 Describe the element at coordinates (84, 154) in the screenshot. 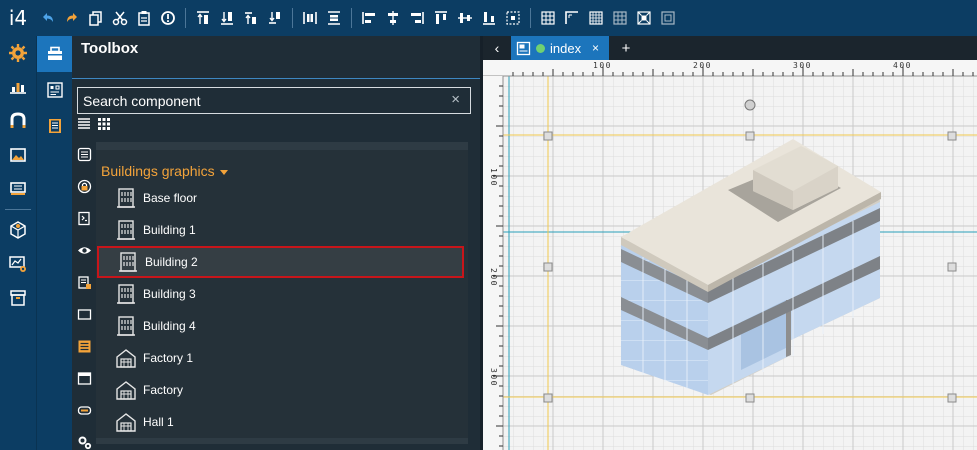

I see `category-list-icon` at that location.